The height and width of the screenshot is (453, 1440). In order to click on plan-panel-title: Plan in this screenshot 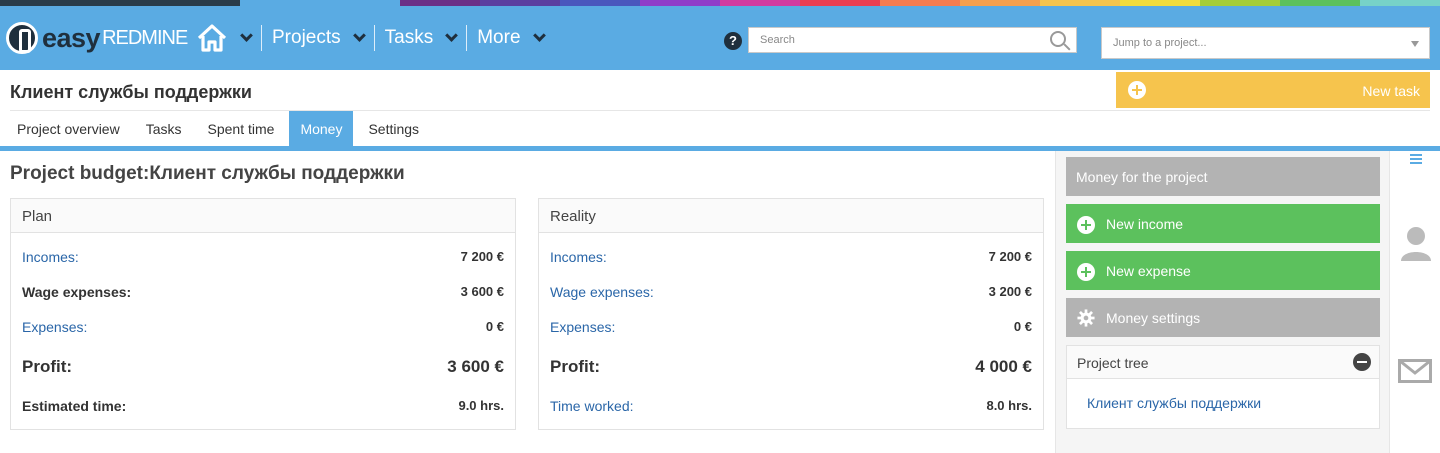, I will do `click(263, 216)`.